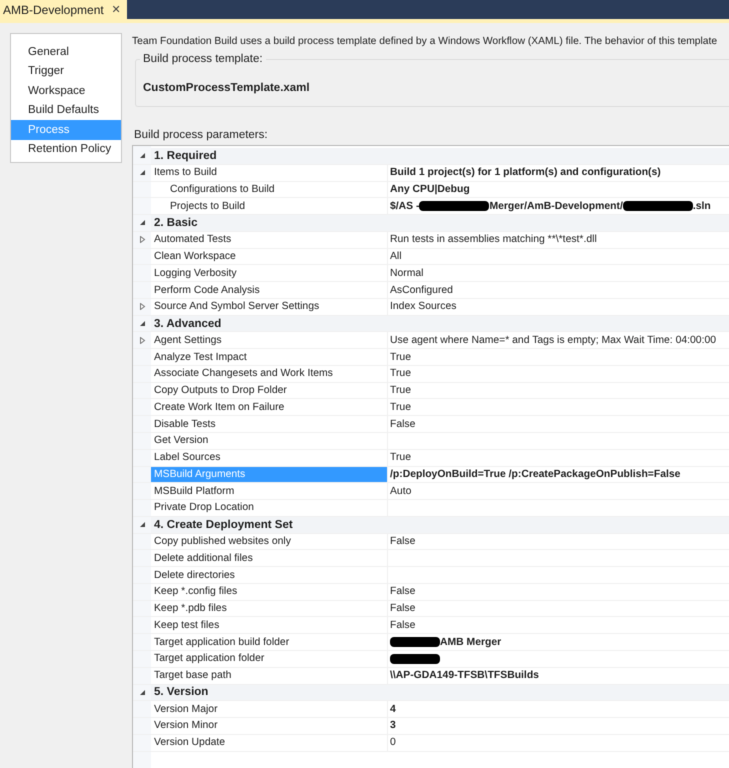 This screenshot has width=729, height=768. I want to click on group-label: Build process template:, so click(203, 59).